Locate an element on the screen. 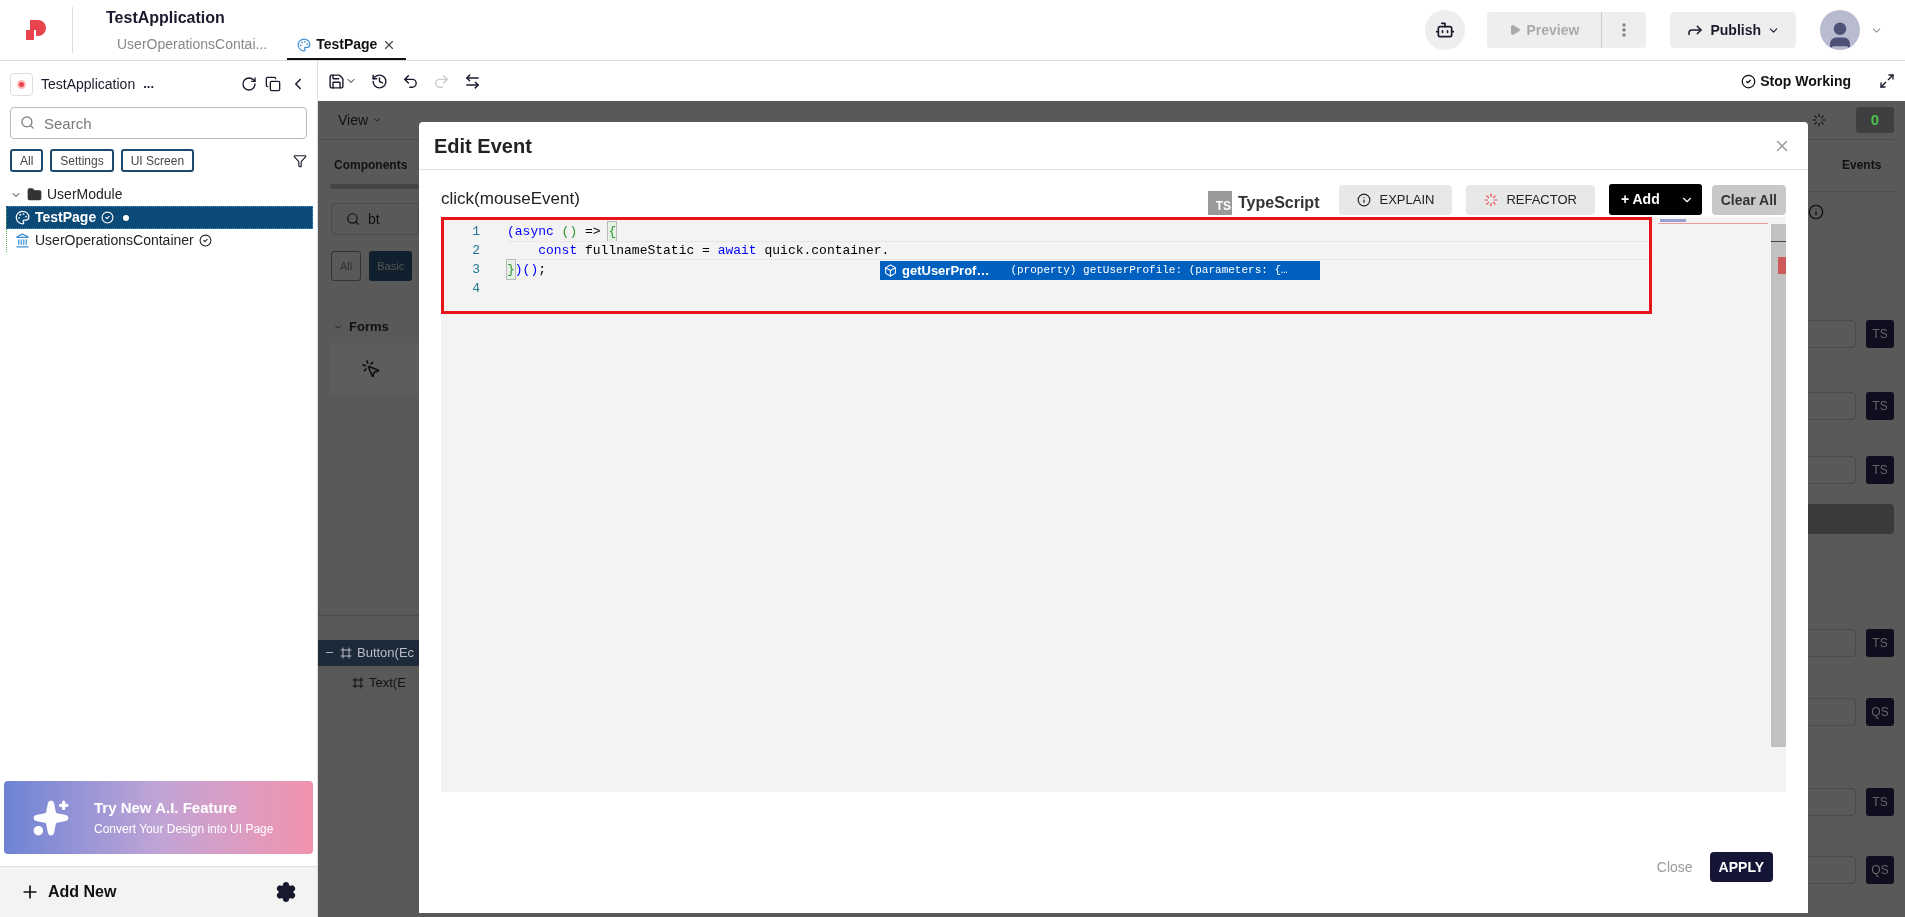 The width and height of the screenshot is (1905, 917). filter-chip: Settings is located at coordinates (82, 160).